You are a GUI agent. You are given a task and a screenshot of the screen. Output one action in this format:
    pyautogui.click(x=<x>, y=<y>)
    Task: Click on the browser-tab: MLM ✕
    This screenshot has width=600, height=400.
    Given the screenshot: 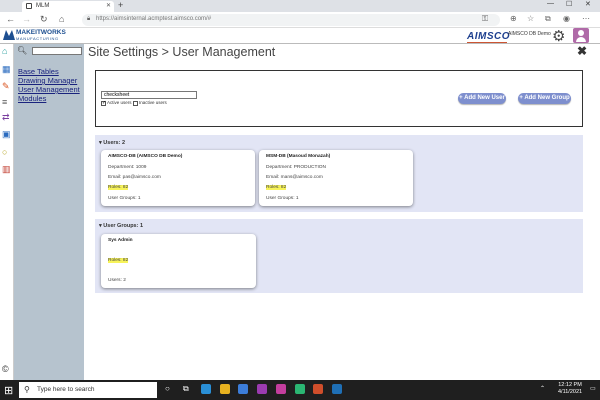 What is the action you would take?
    pyautogui.click(x=68, y=6)
    